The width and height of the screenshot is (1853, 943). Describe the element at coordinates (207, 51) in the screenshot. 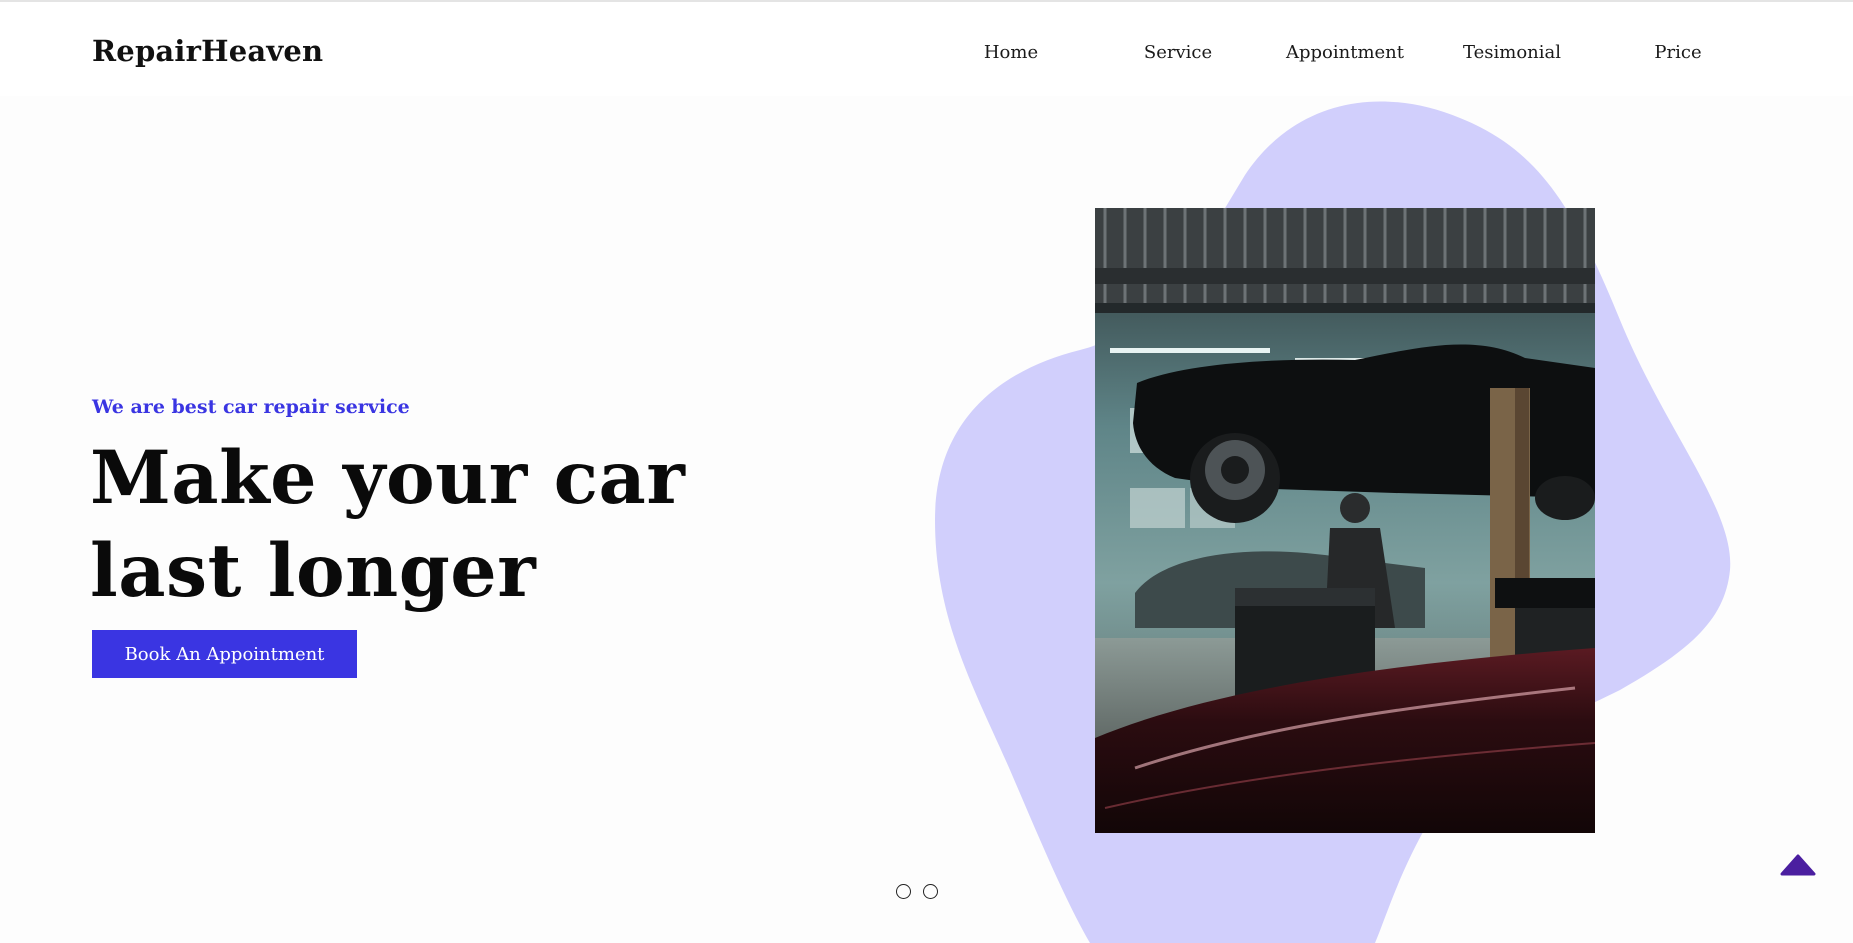

I see `site-logo: RepairHeaven` at that location.